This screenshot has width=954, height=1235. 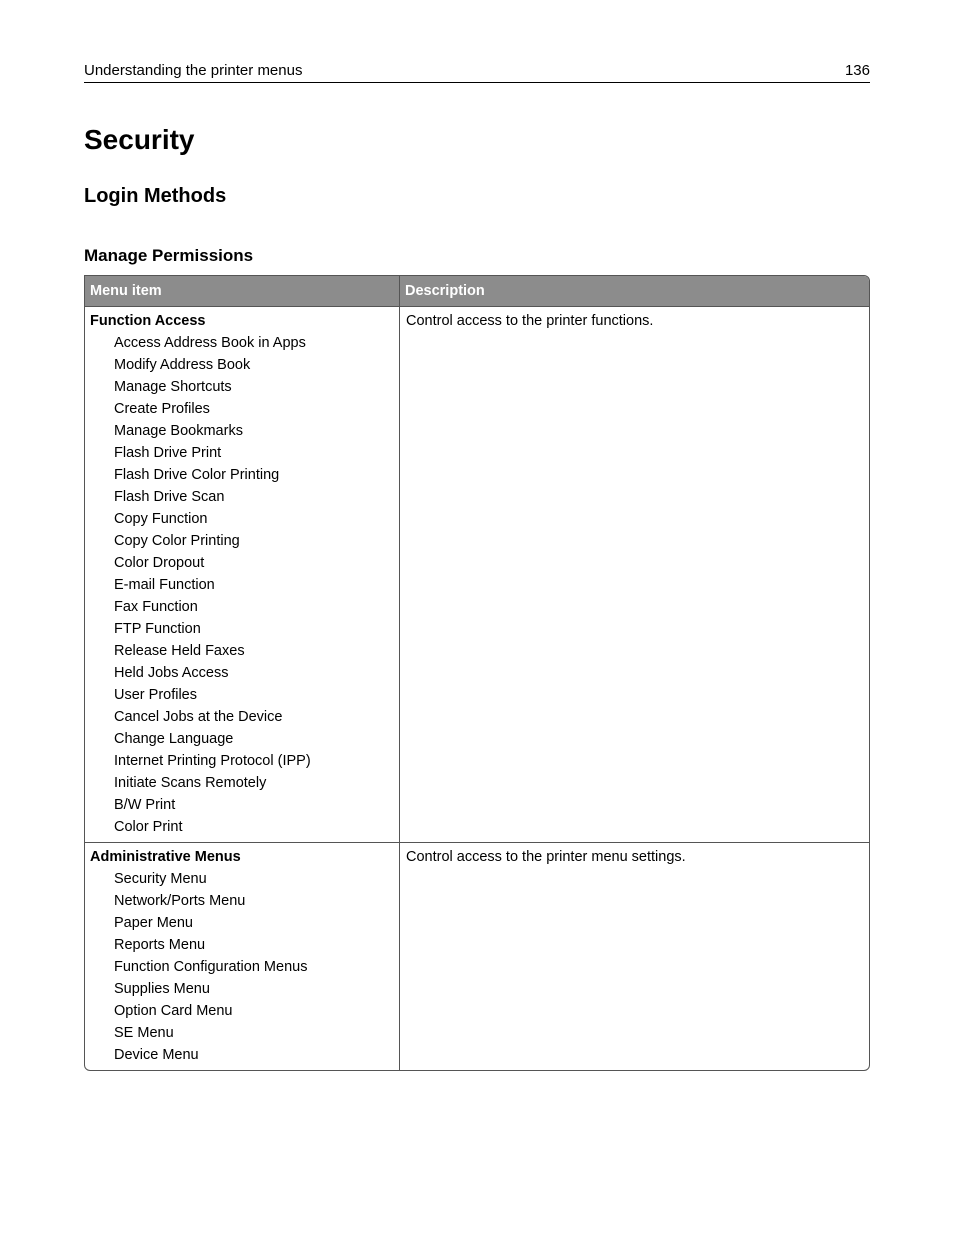 I want to click on menu-sub-item: Flash Drive Color Printing, so click(x=197, y=475).